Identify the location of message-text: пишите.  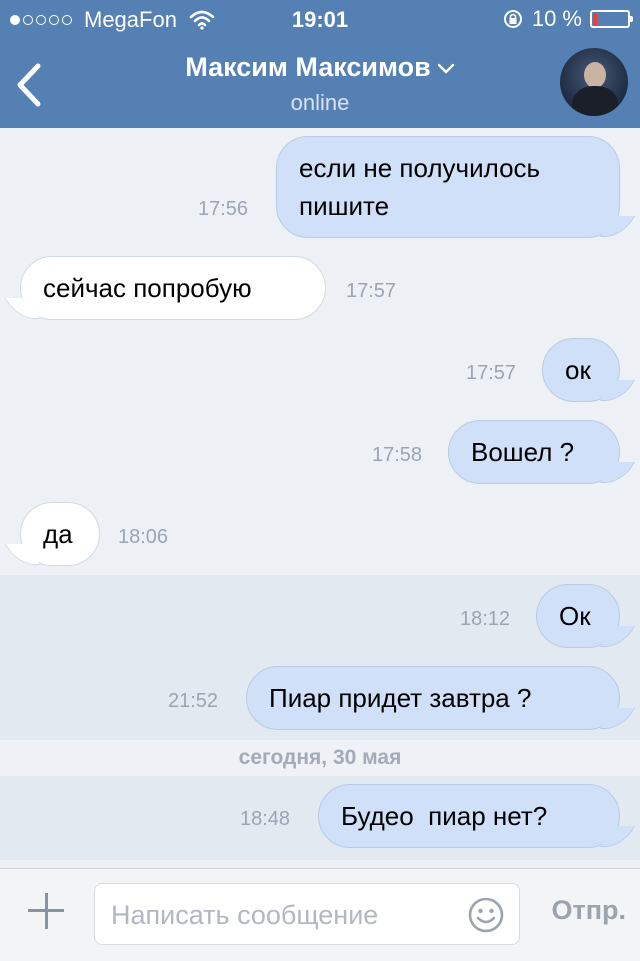
(344, 206).